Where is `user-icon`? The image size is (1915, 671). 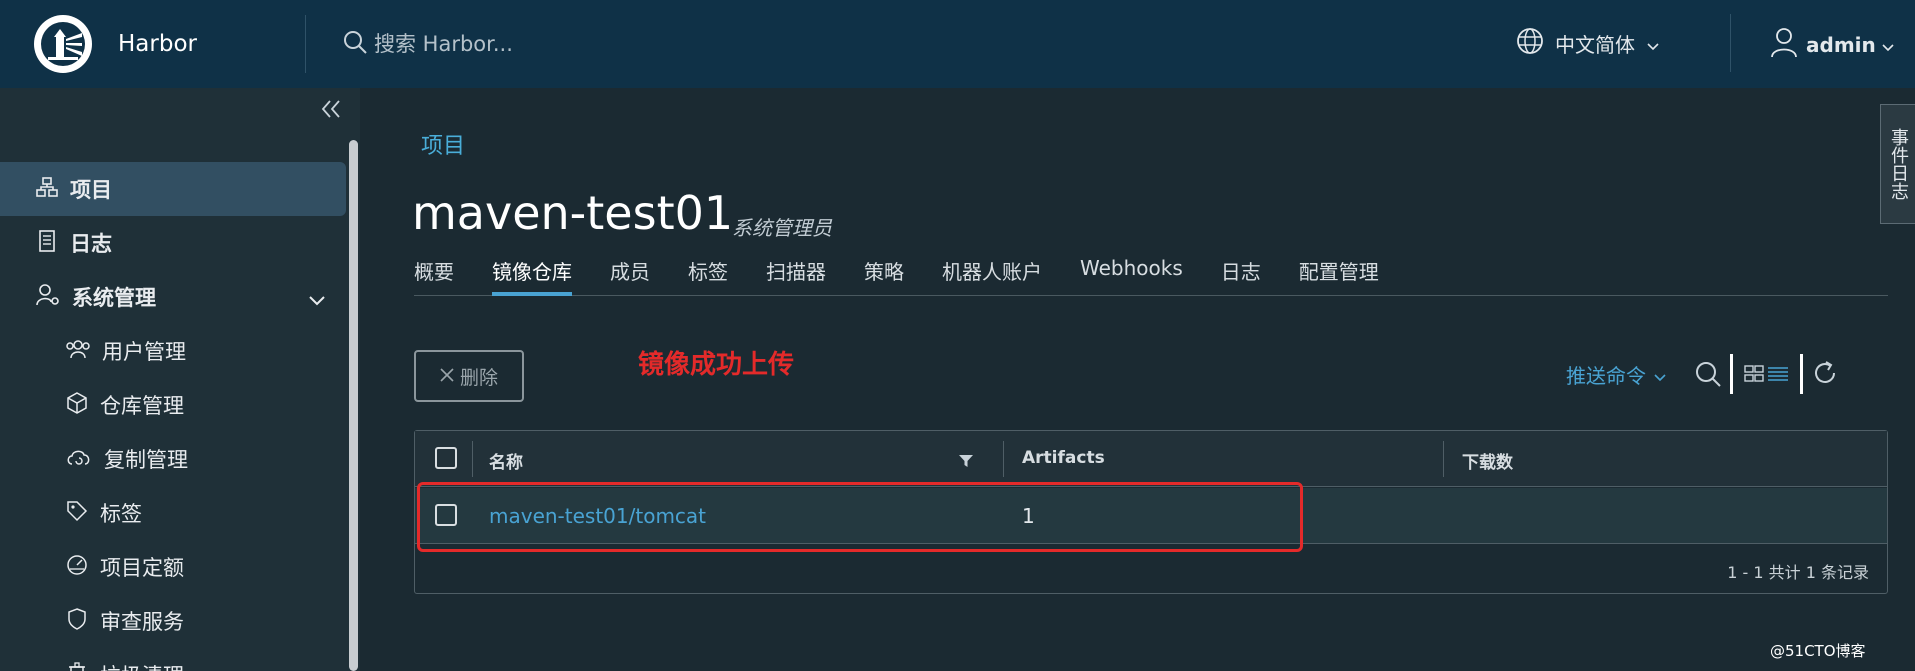
user-icon is located at coordinates (1784, 44).